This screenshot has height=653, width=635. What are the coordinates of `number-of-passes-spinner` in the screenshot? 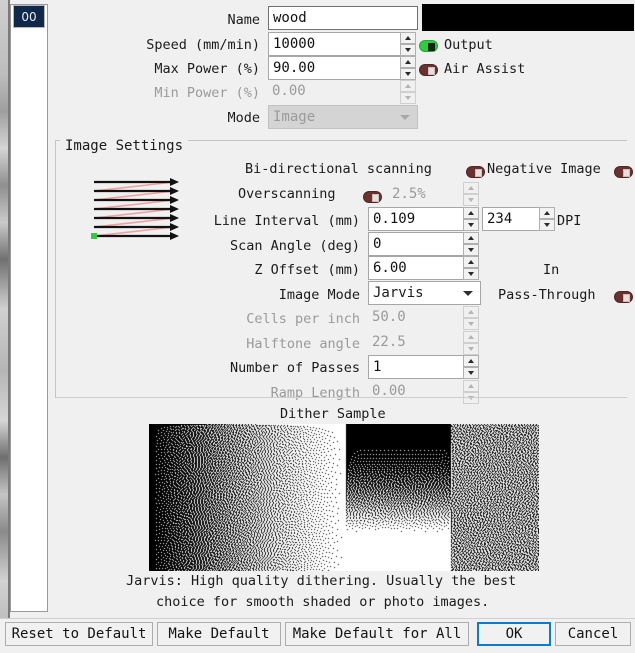 It's located at (471, 367).